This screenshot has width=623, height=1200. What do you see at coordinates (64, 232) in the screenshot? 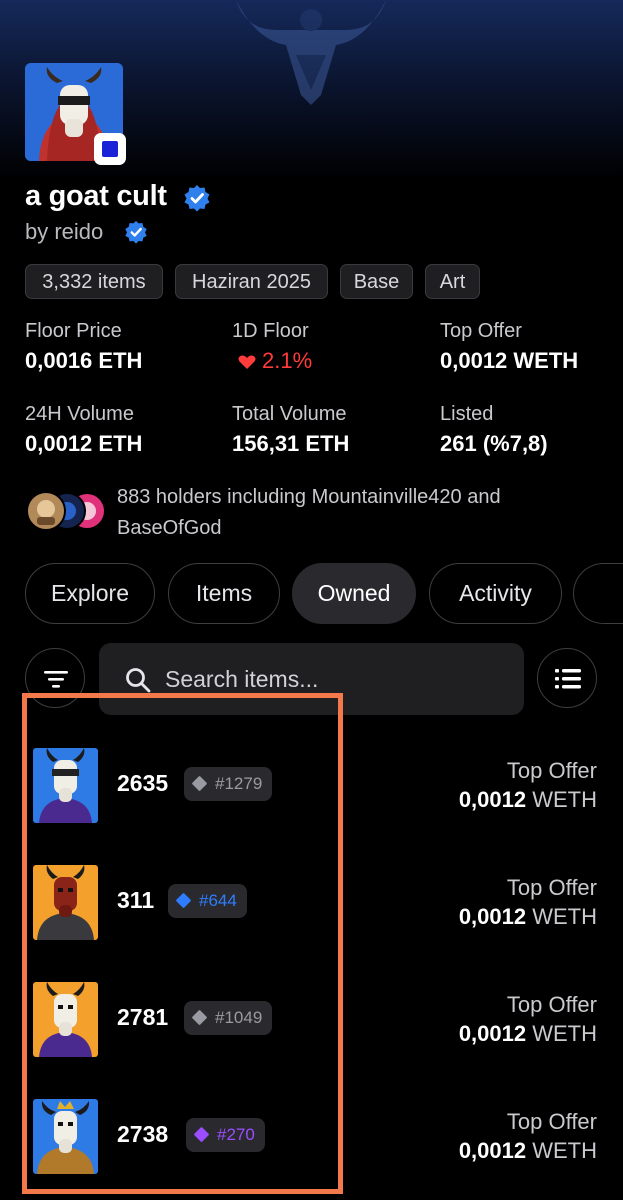
I see `creator-link: by reido` at bounding box center [64, 232].